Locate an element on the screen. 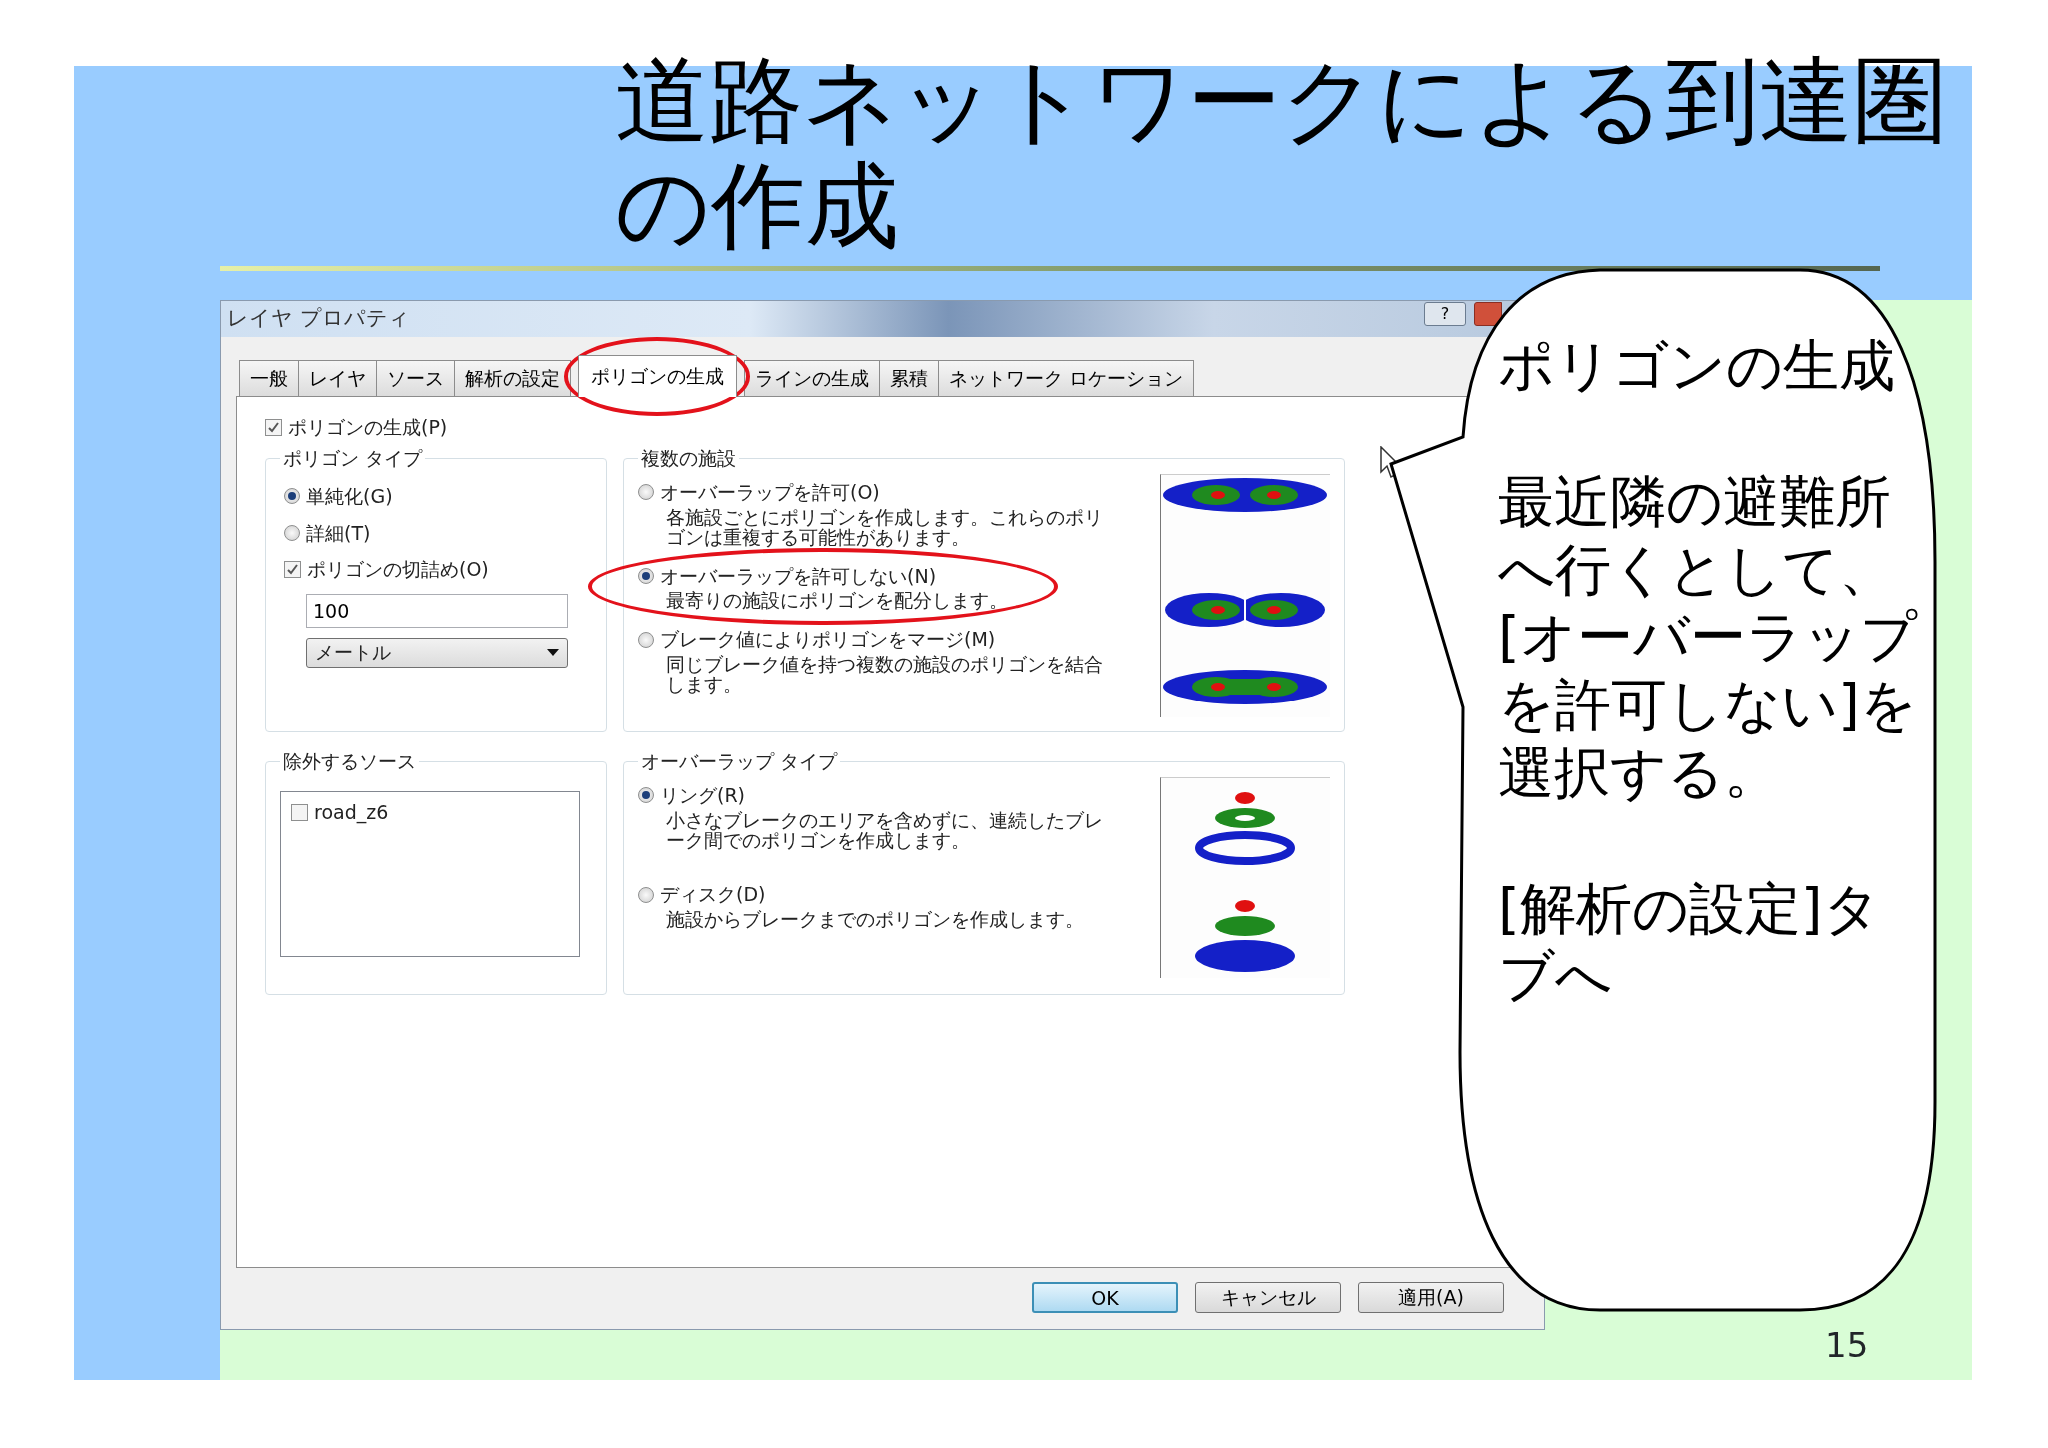 The image size is (2048, 1448). tab: 解析の設定 is located at coordinates (512, 378).